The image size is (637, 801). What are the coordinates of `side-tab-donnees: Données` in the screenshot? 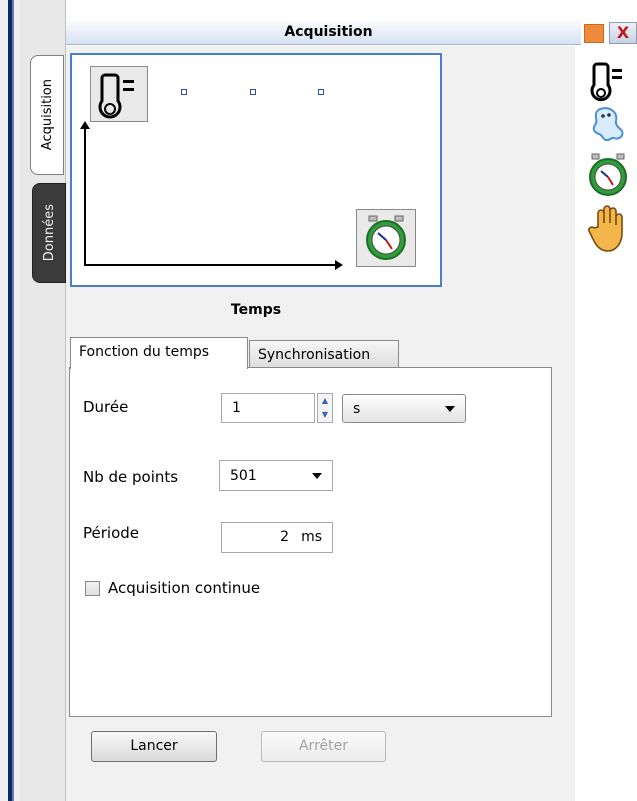 It's located at (49, 233).